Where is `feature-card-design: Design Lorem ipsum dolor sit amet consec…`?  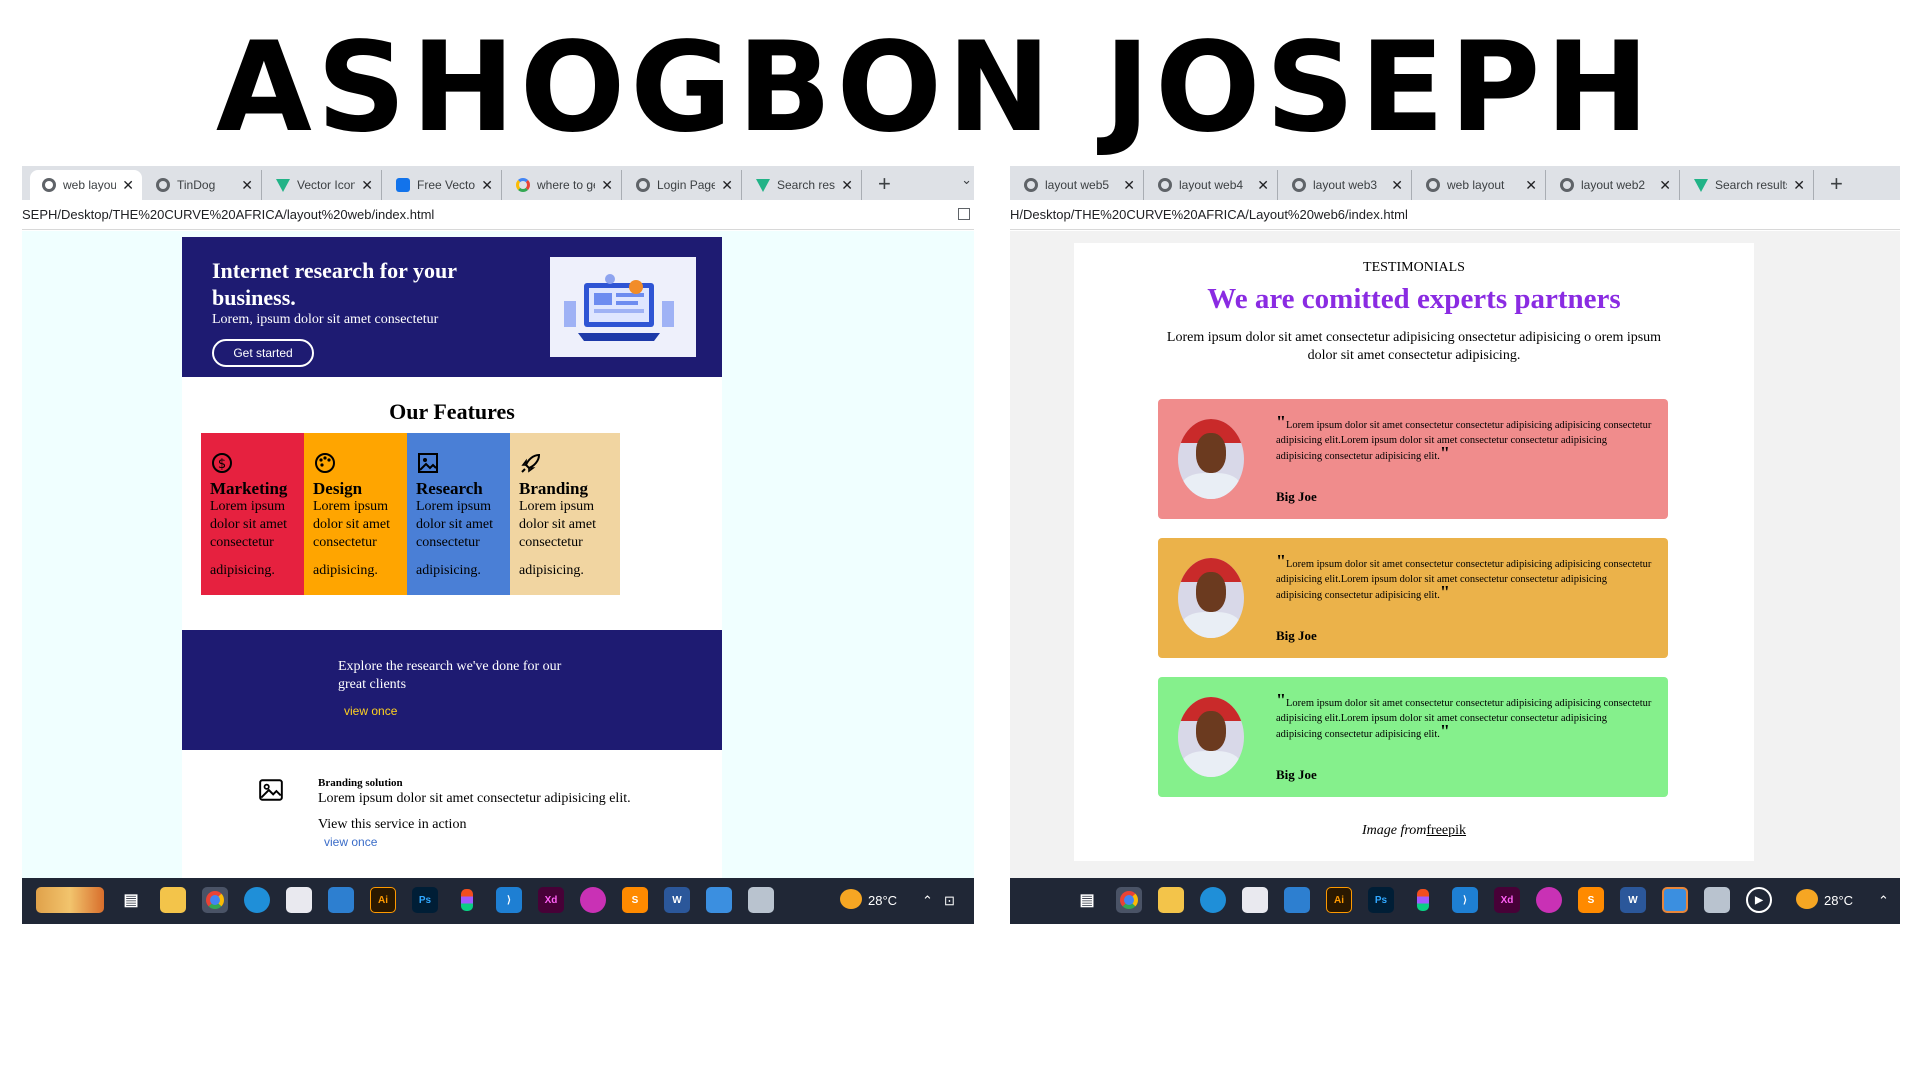
feature-card-design: Design Lorem ipsum dolor sit amet consec… is located at coordinates (359, 514).